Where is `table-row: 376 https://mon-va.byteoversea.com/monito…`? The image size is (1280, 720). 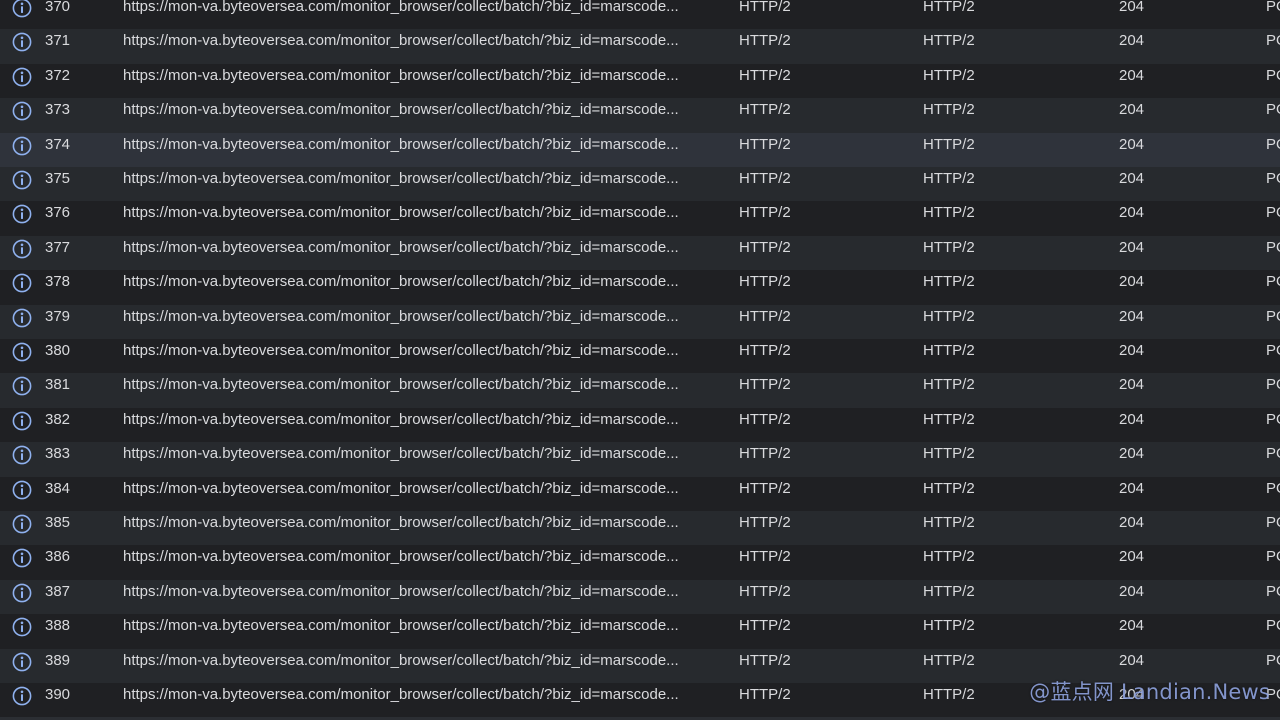 table-row: 376 https://mon-va.byteoversea.com/monito… is located at coordinates (640, 218).